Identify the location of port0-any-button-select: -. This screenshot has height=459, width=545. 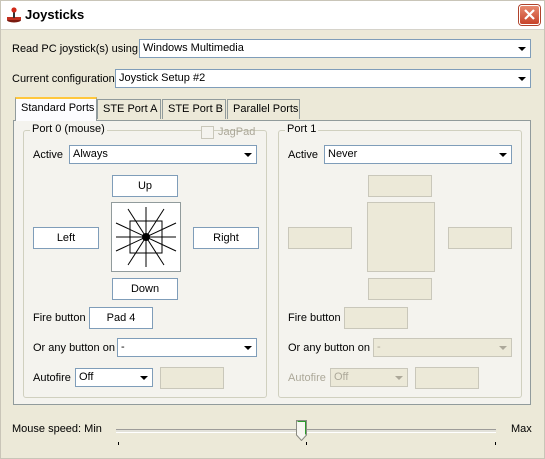
(187, 347).